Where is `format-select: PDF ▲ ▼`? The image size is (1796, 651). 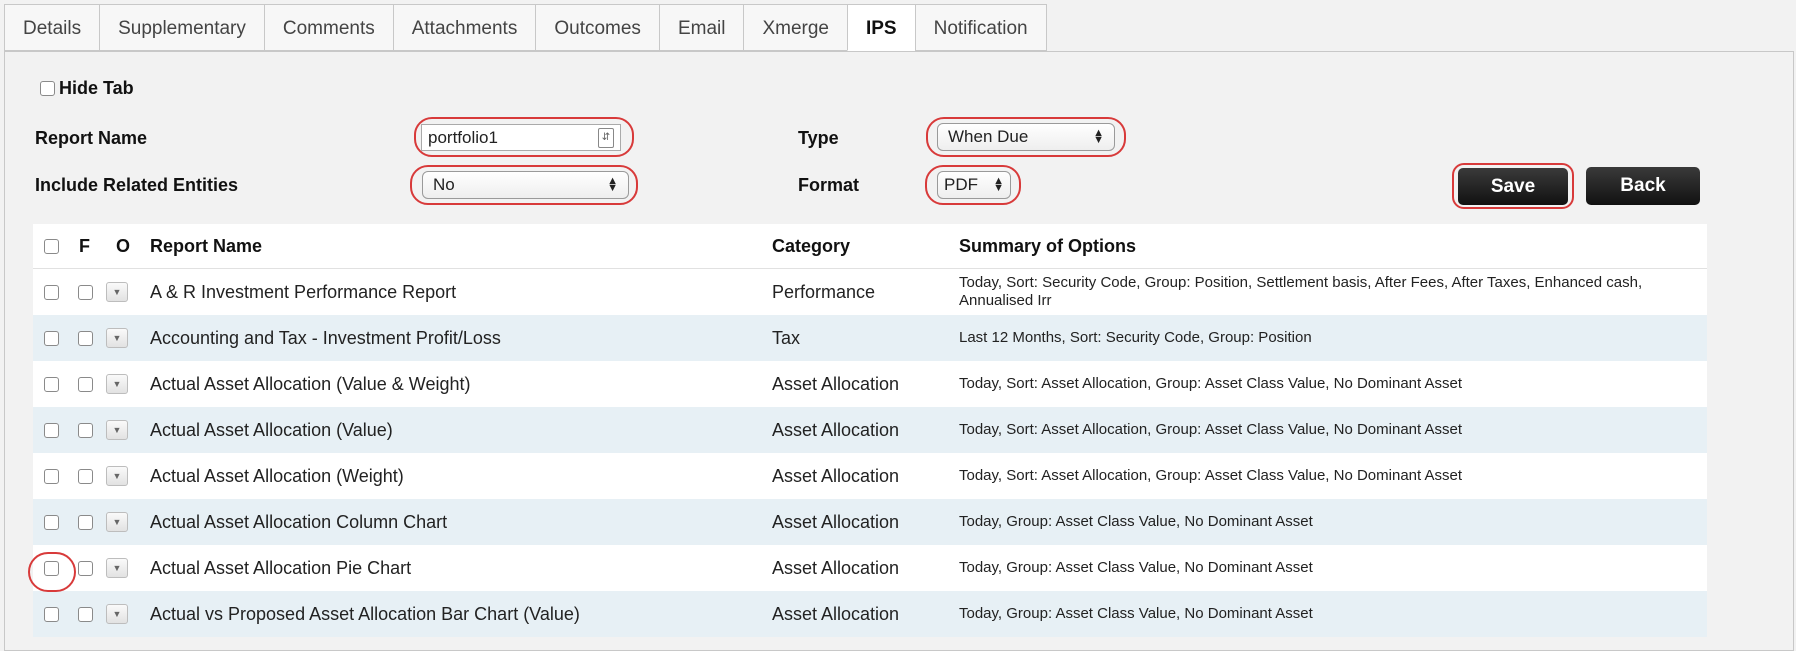 format-select: PDF ▲ ▼ is located at coordinates (974, 185).